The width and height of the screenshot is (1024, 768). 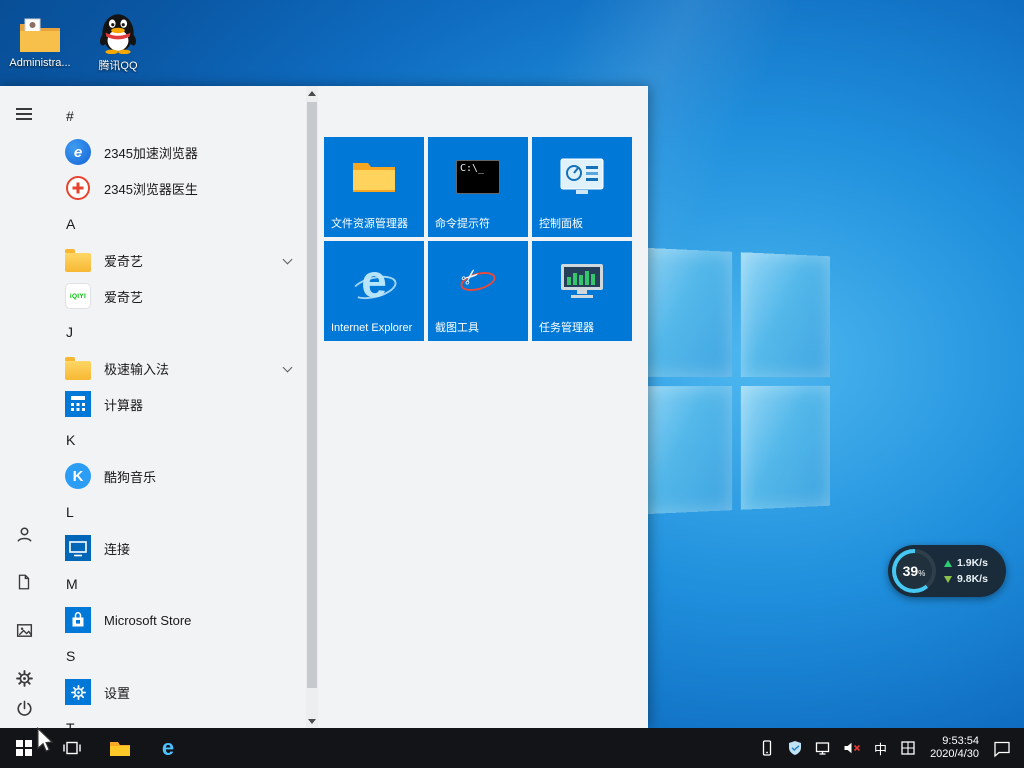 What do you see at coordinates (177, 224) in the screenshot?
I see `app-section-header: A` at bounding box center [177, 224].